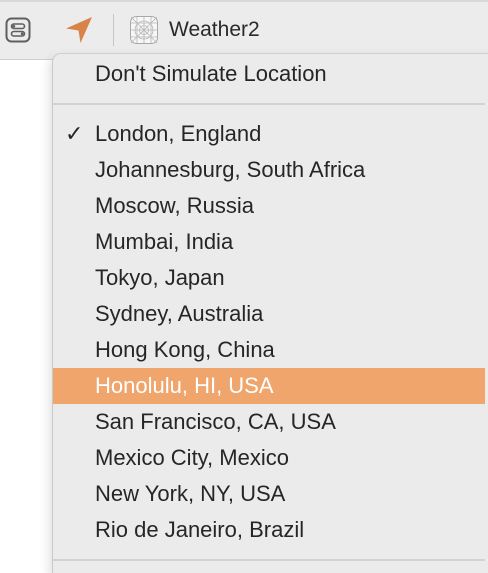 The width and height of the screenshot is (488, 573). What do you see at coordinates (269, 386) in the screenshot?
I see `menu-item-honolulu: Honolulu, HI, USA` at bounding box center [269, 386].